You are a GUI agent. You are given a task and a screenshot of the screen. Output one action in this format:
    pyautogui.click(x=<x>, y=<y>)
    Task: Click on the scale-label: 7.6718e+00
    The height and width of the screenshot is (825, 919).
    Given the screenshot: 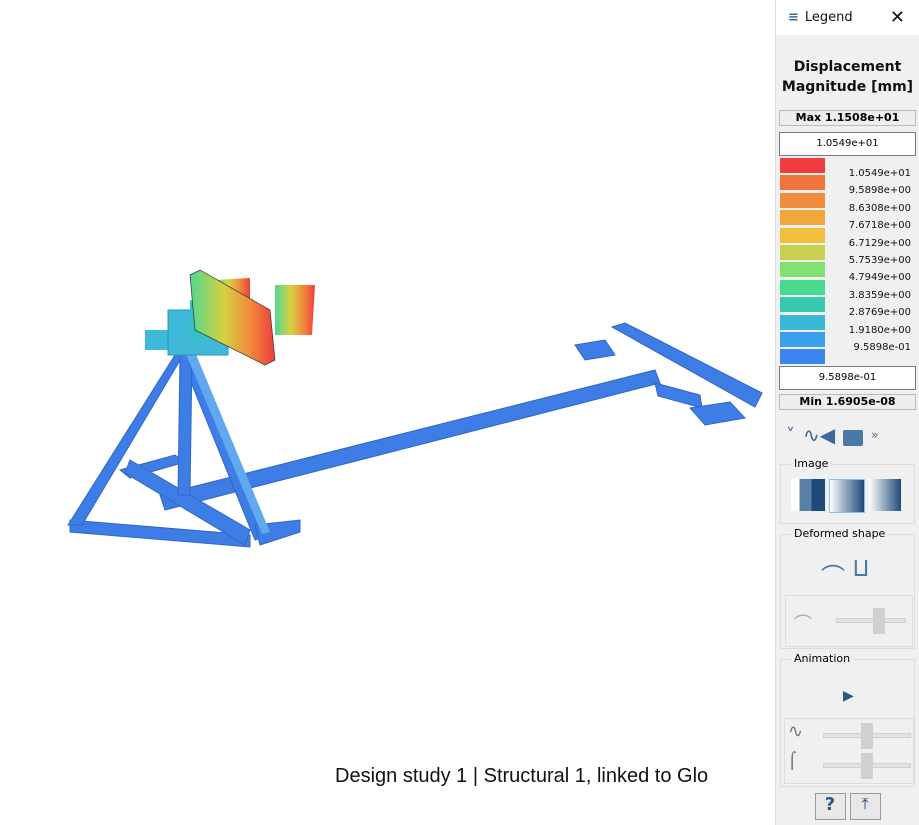 What is the action you would take?
    pyautogui.click(x=879, y=226)
    